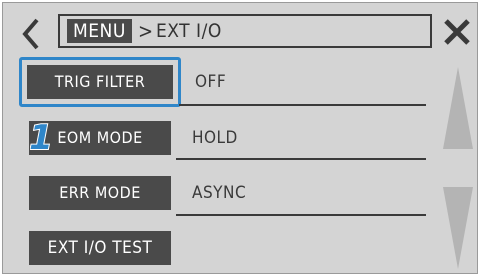 Image resolution: width=481 pixels, height=278 pixels. What do you see at coordinates (100, 82) in the screenshot?
I see `trig-filter-button: TRIG FILTER` at bounding box center [100, 82].